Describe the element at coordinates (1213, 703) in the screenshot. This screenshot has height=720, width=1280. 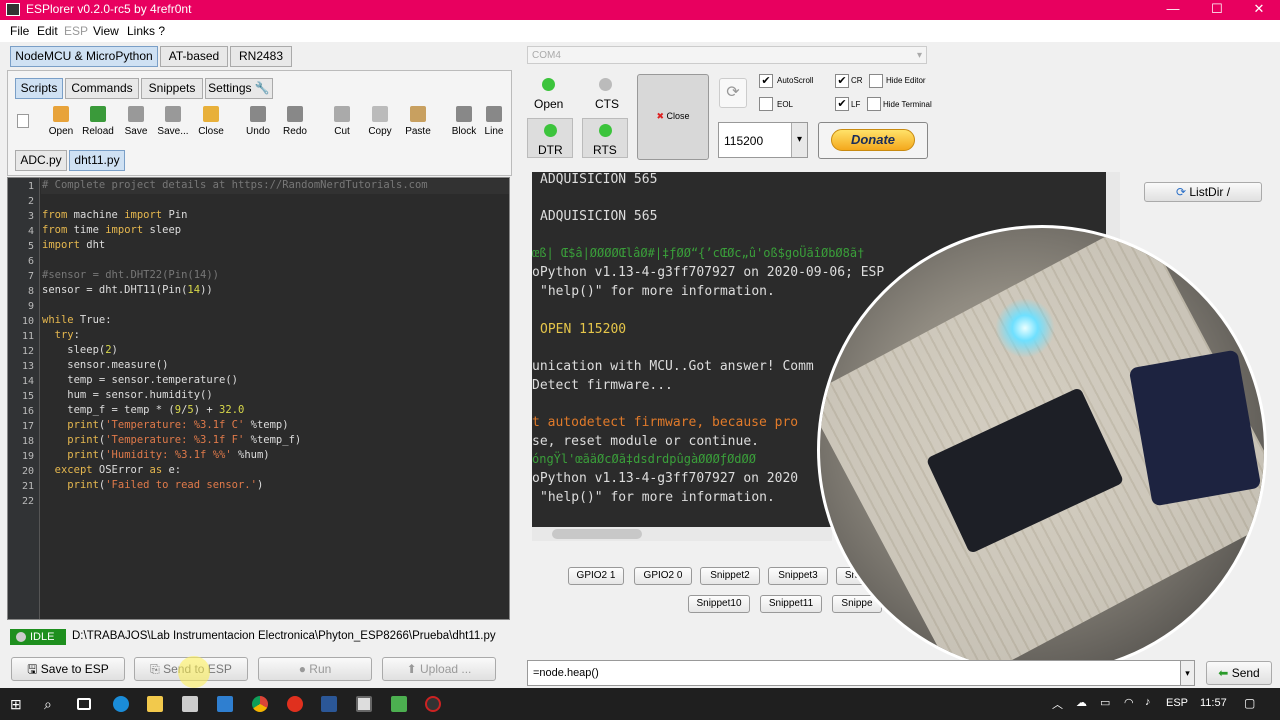
I see `clock: 11:57` at that location.